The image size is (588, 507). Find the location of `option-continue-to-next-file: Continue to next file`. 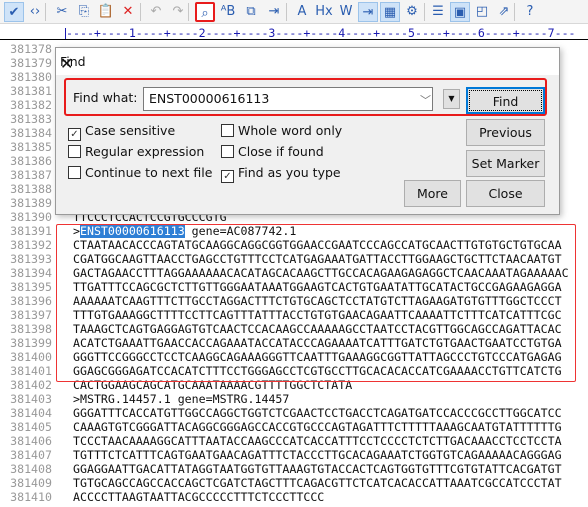

option-continue-to-next-file: Continue to next file is located at coordinates (140, 173).